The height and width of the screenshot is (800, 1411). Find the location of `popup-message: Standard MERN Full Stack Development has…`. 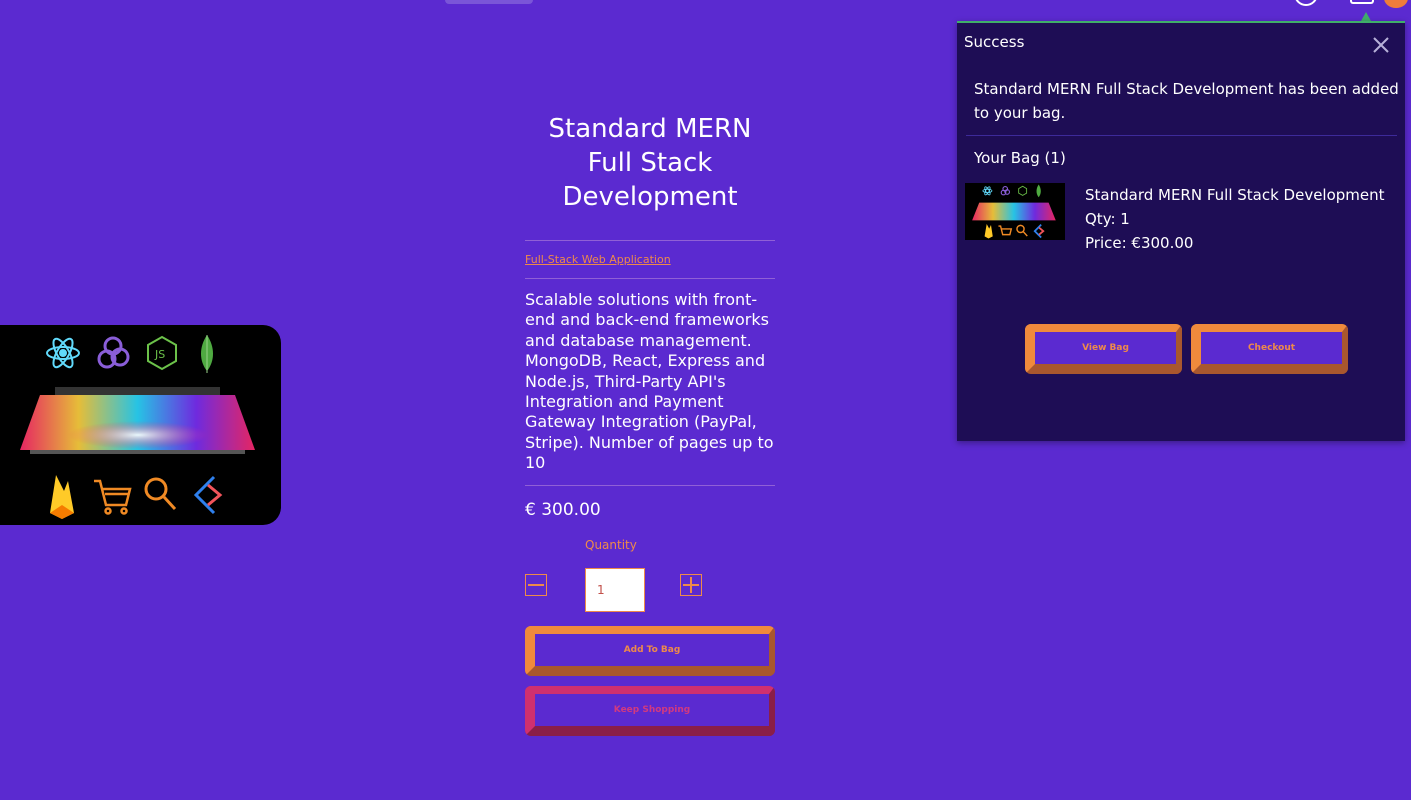

popup-message: Standard MERN Full Stack Development has… is located at coordinates (1186, 101).